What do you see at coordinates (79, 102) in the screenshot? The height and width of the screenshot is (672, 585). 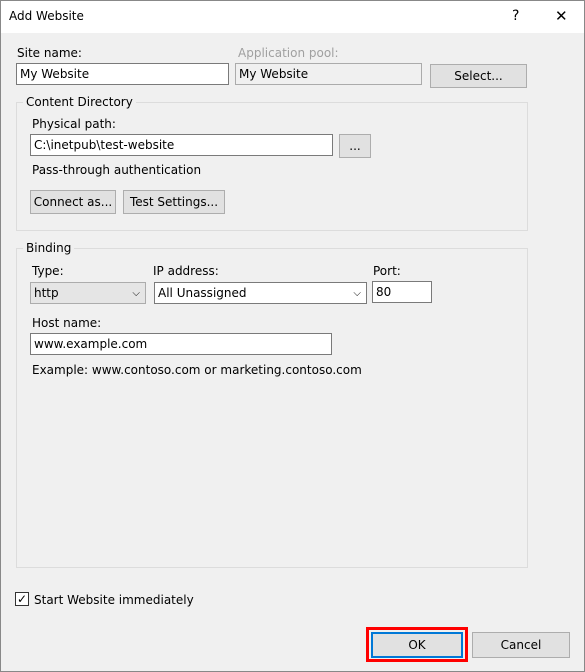 I see `content-directory-label: Content Directory` at bounding box center [79, 102].